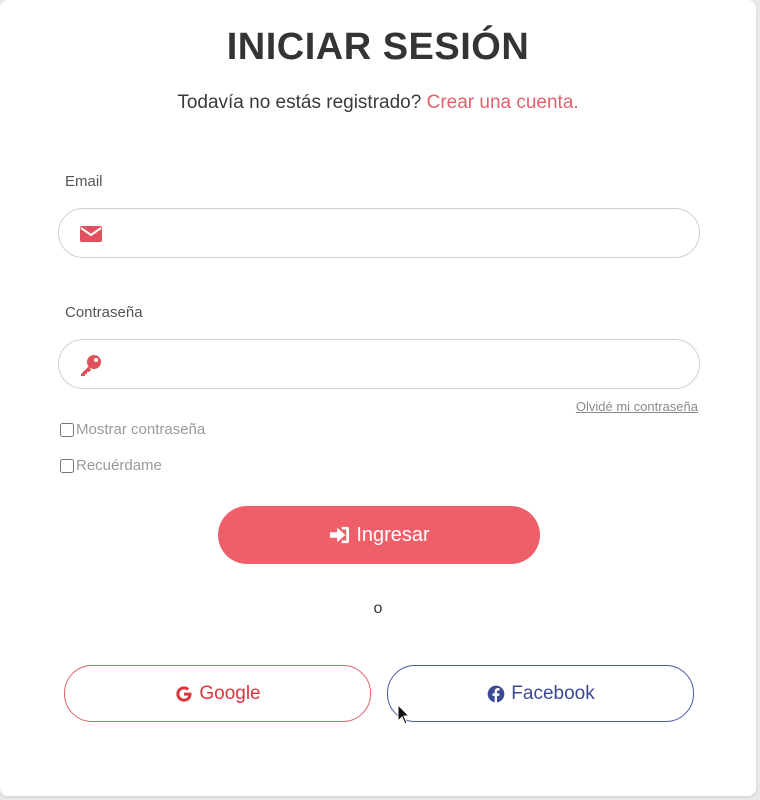 The image size is (760, 800). What do you see at coordinates (393, 534) in the screenshot?
I see `login-button-label: Ingresar` at bounding box center [393, 534].